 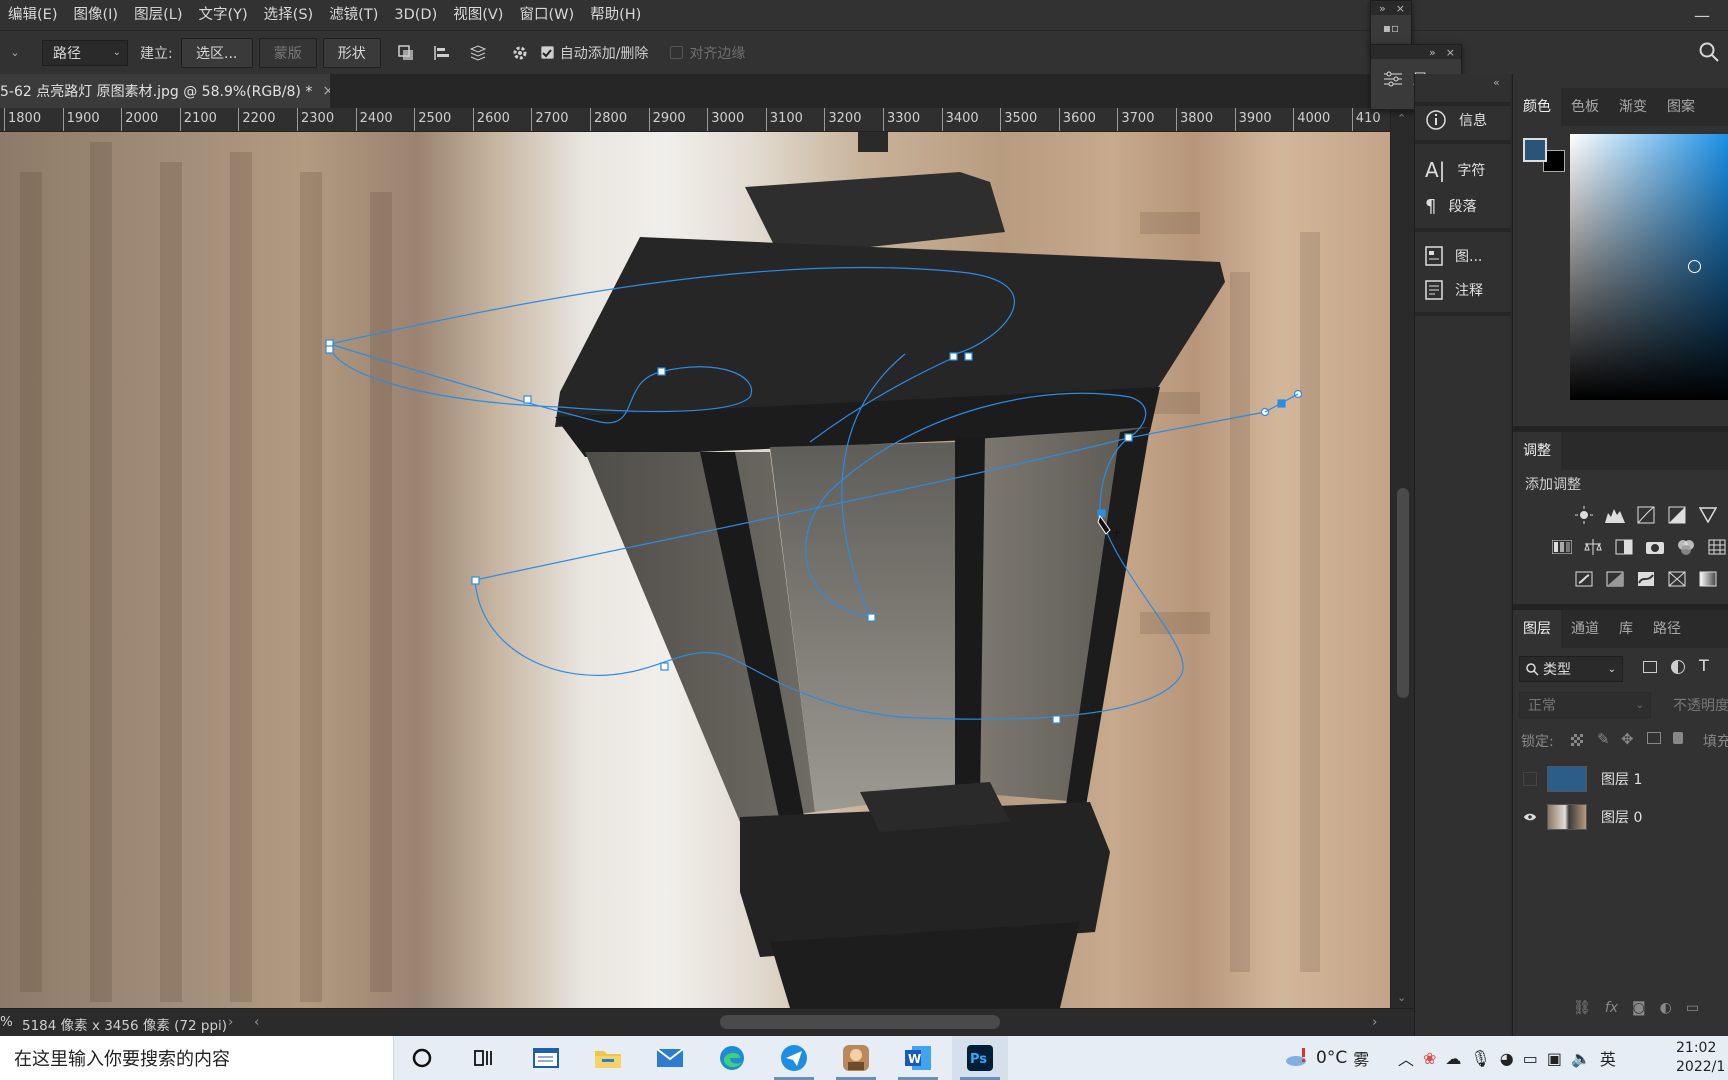 I want to click on onedrive-cloud-icon: ☁, so click(x=1453, y=1058).